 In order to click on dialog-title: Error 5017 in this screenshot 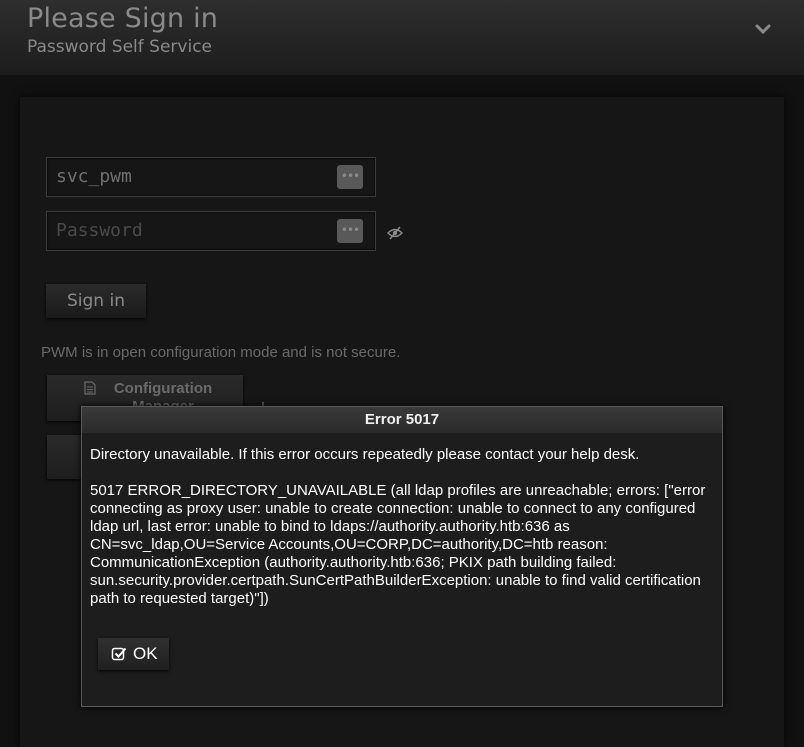, I will do `click(402, 420)`.